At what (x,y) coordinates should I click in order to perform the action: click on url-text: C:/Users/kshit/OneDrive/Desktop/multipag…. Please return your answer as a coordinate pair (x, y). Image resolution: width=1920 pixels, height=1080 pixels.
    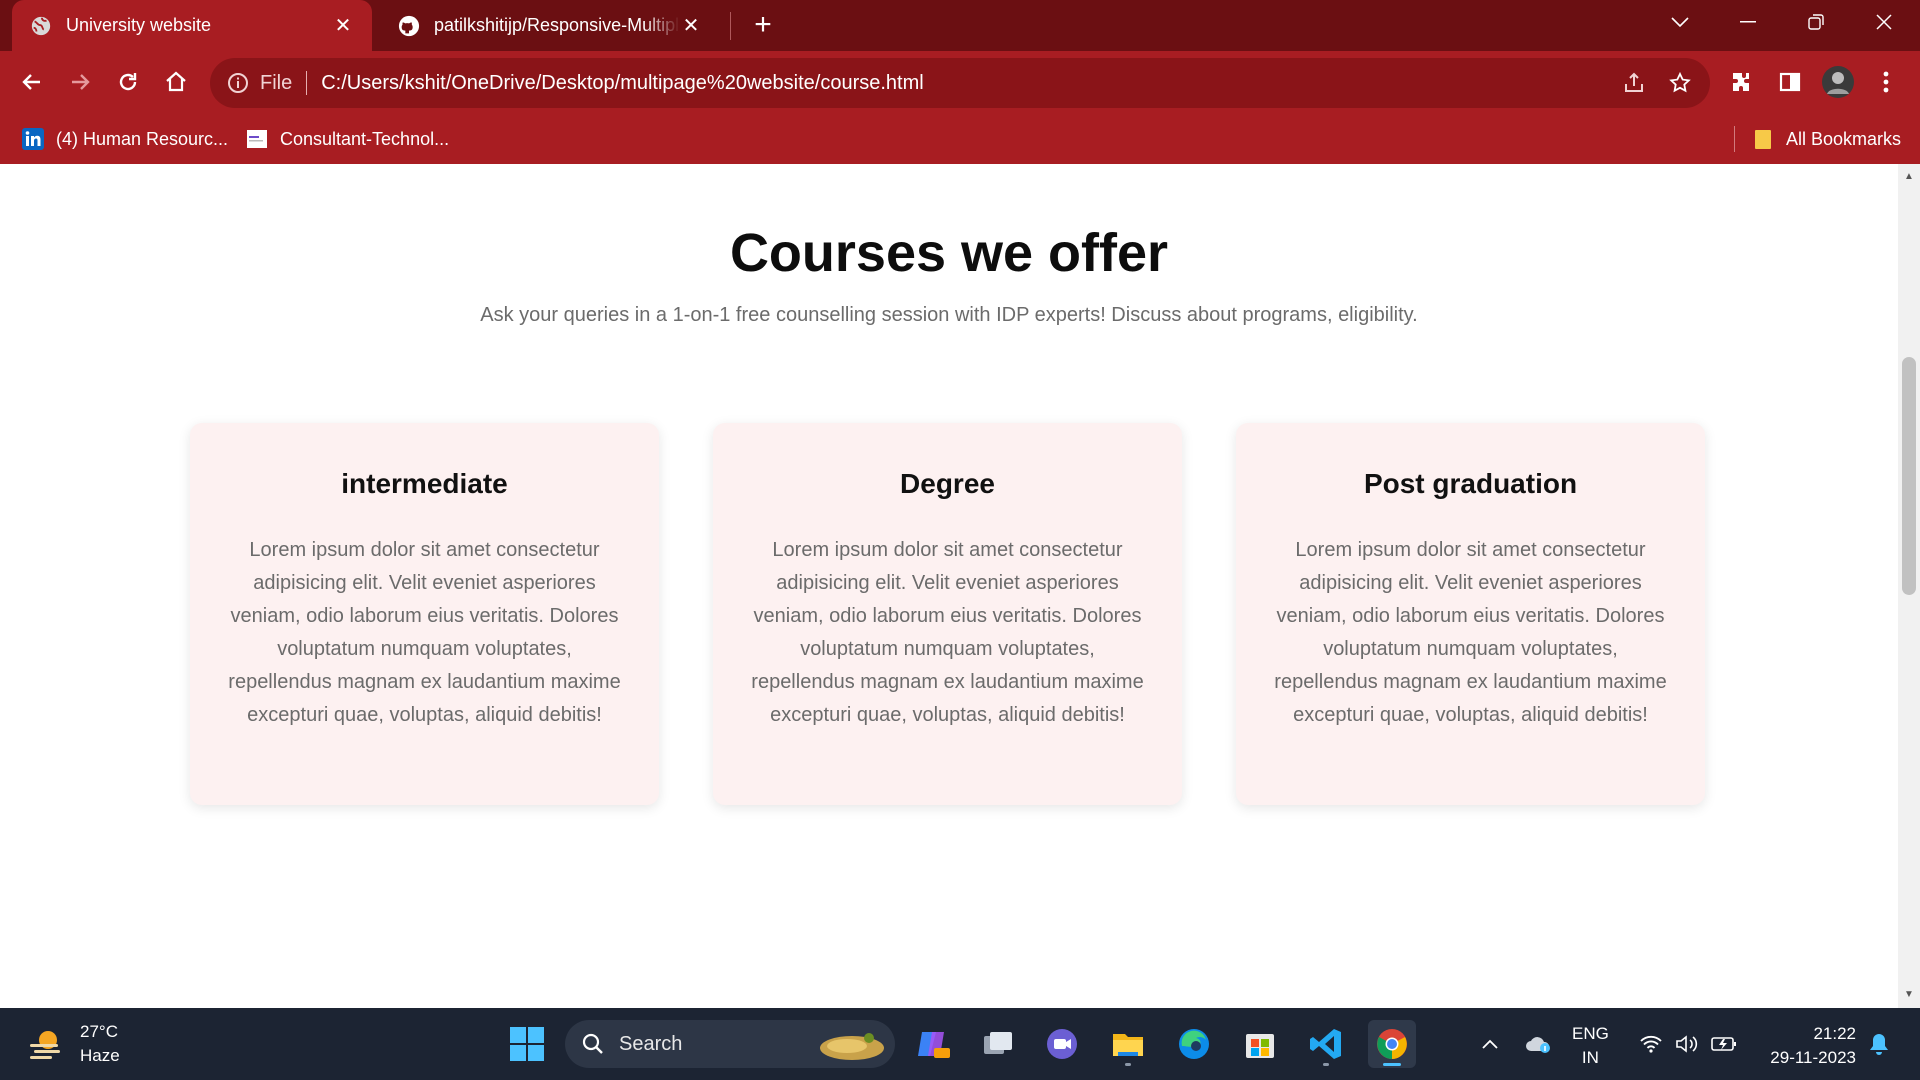
    Looking at the image, I should click on (969, 83).